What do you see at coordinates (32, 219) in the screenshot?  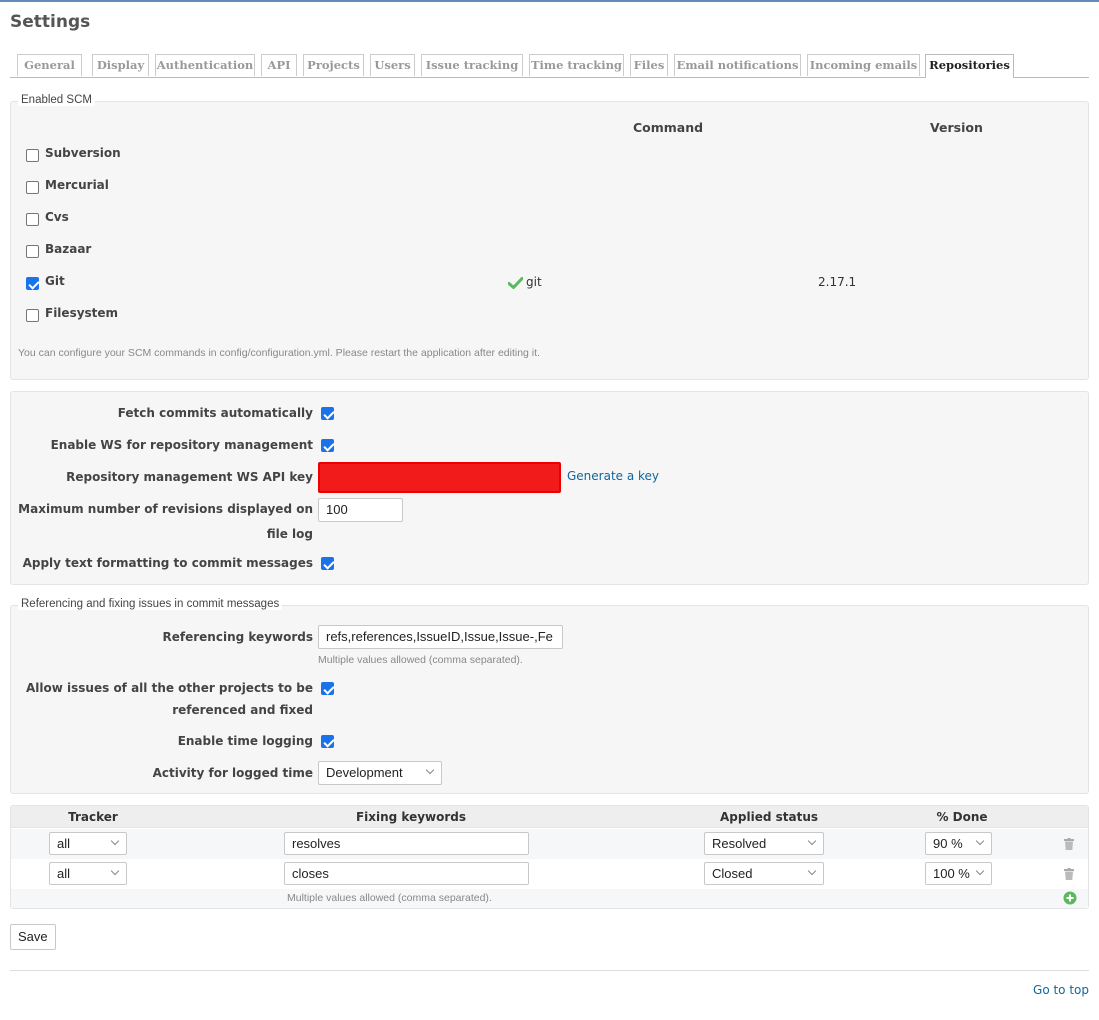 I see `scm-cvs-checkbox` at bounding box center [32, 219].